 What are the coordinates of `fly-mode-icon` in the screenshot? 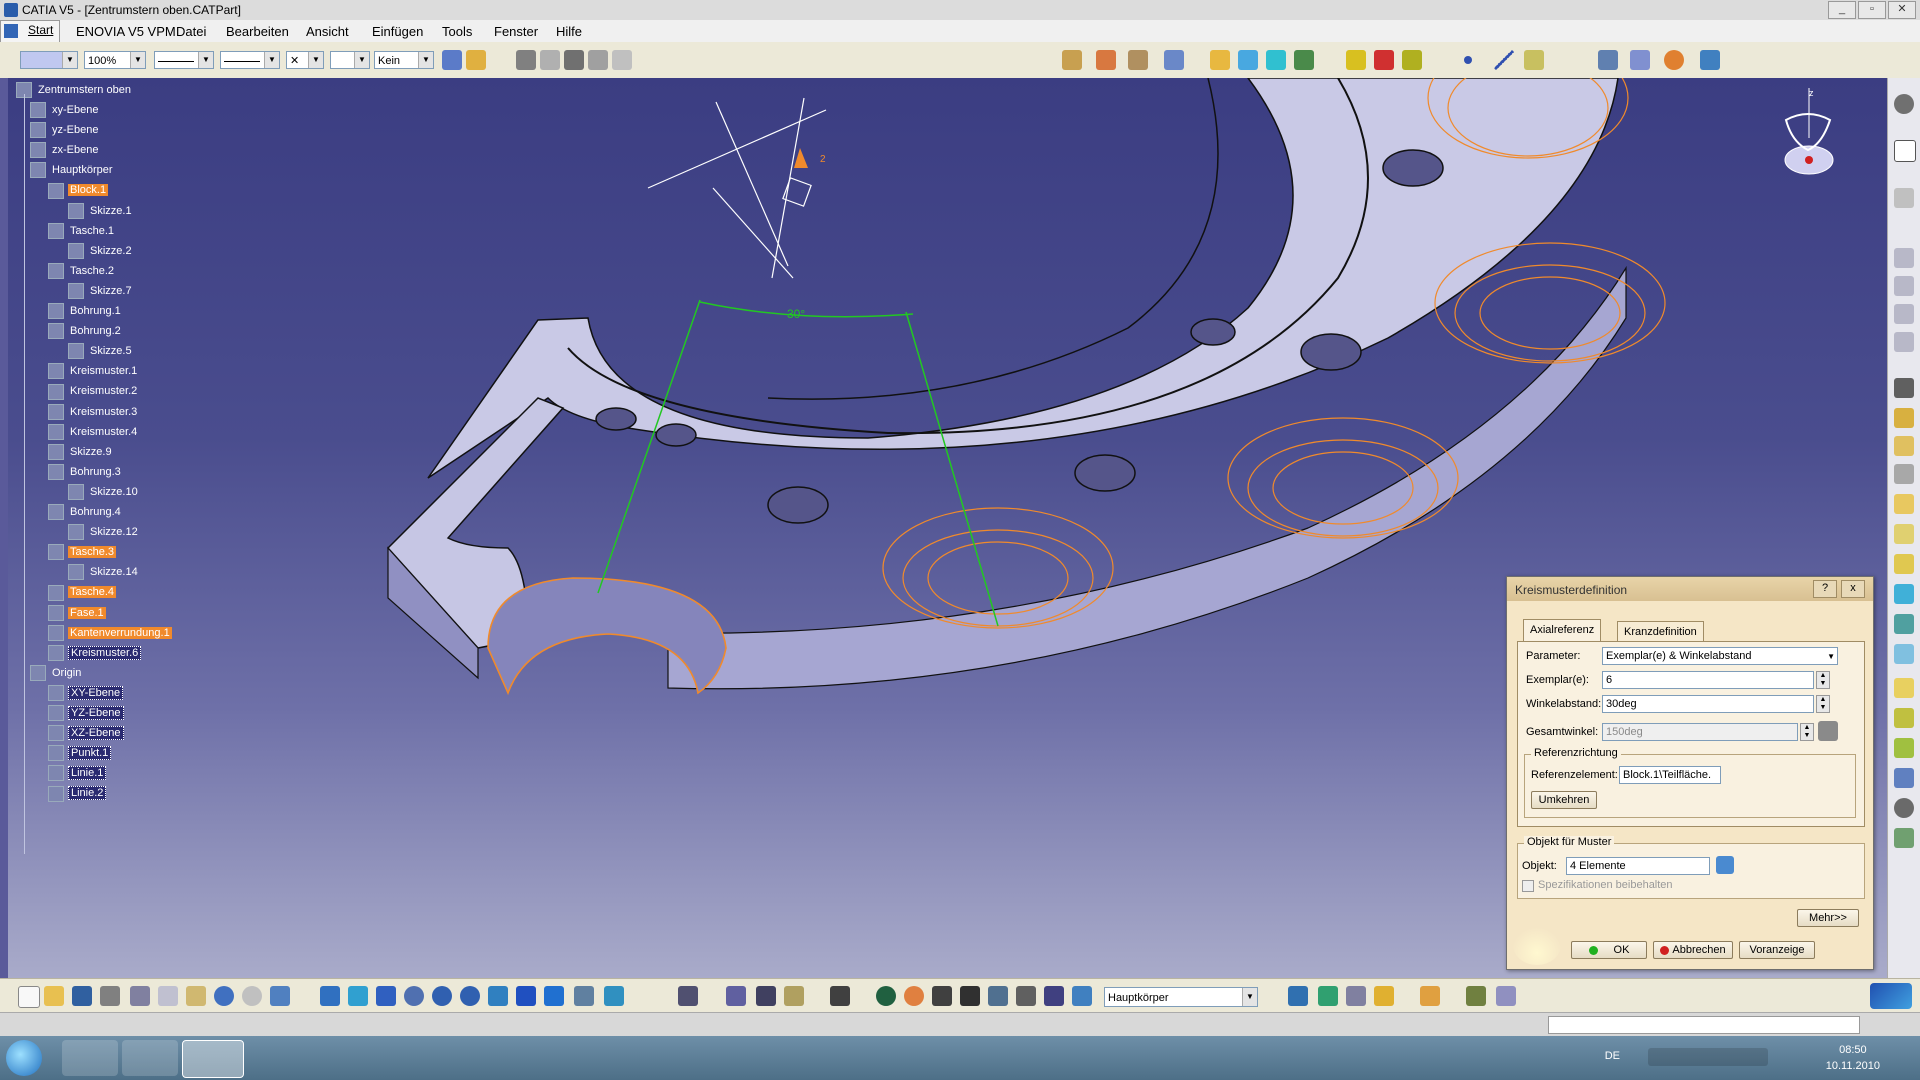 It's located at (330, 996).